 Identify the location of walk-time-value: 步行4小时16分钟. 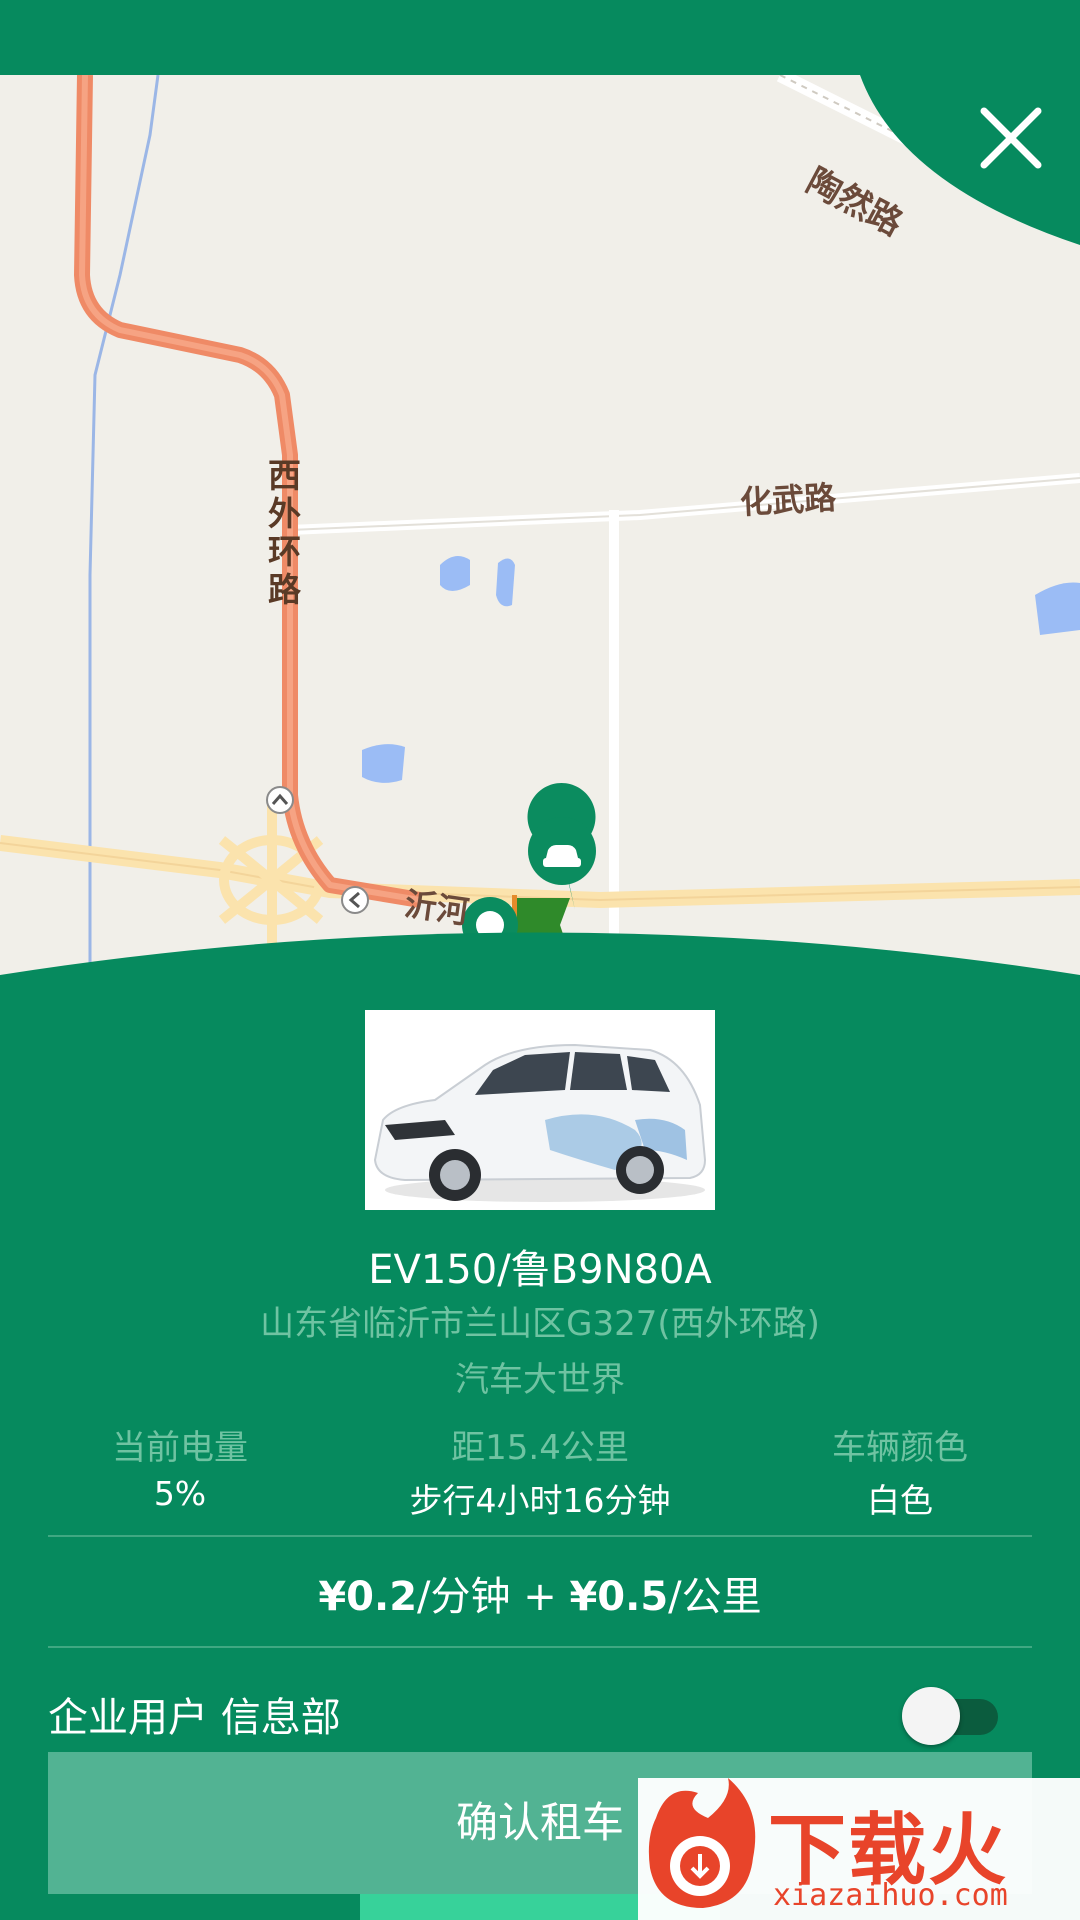
(540, 1500).